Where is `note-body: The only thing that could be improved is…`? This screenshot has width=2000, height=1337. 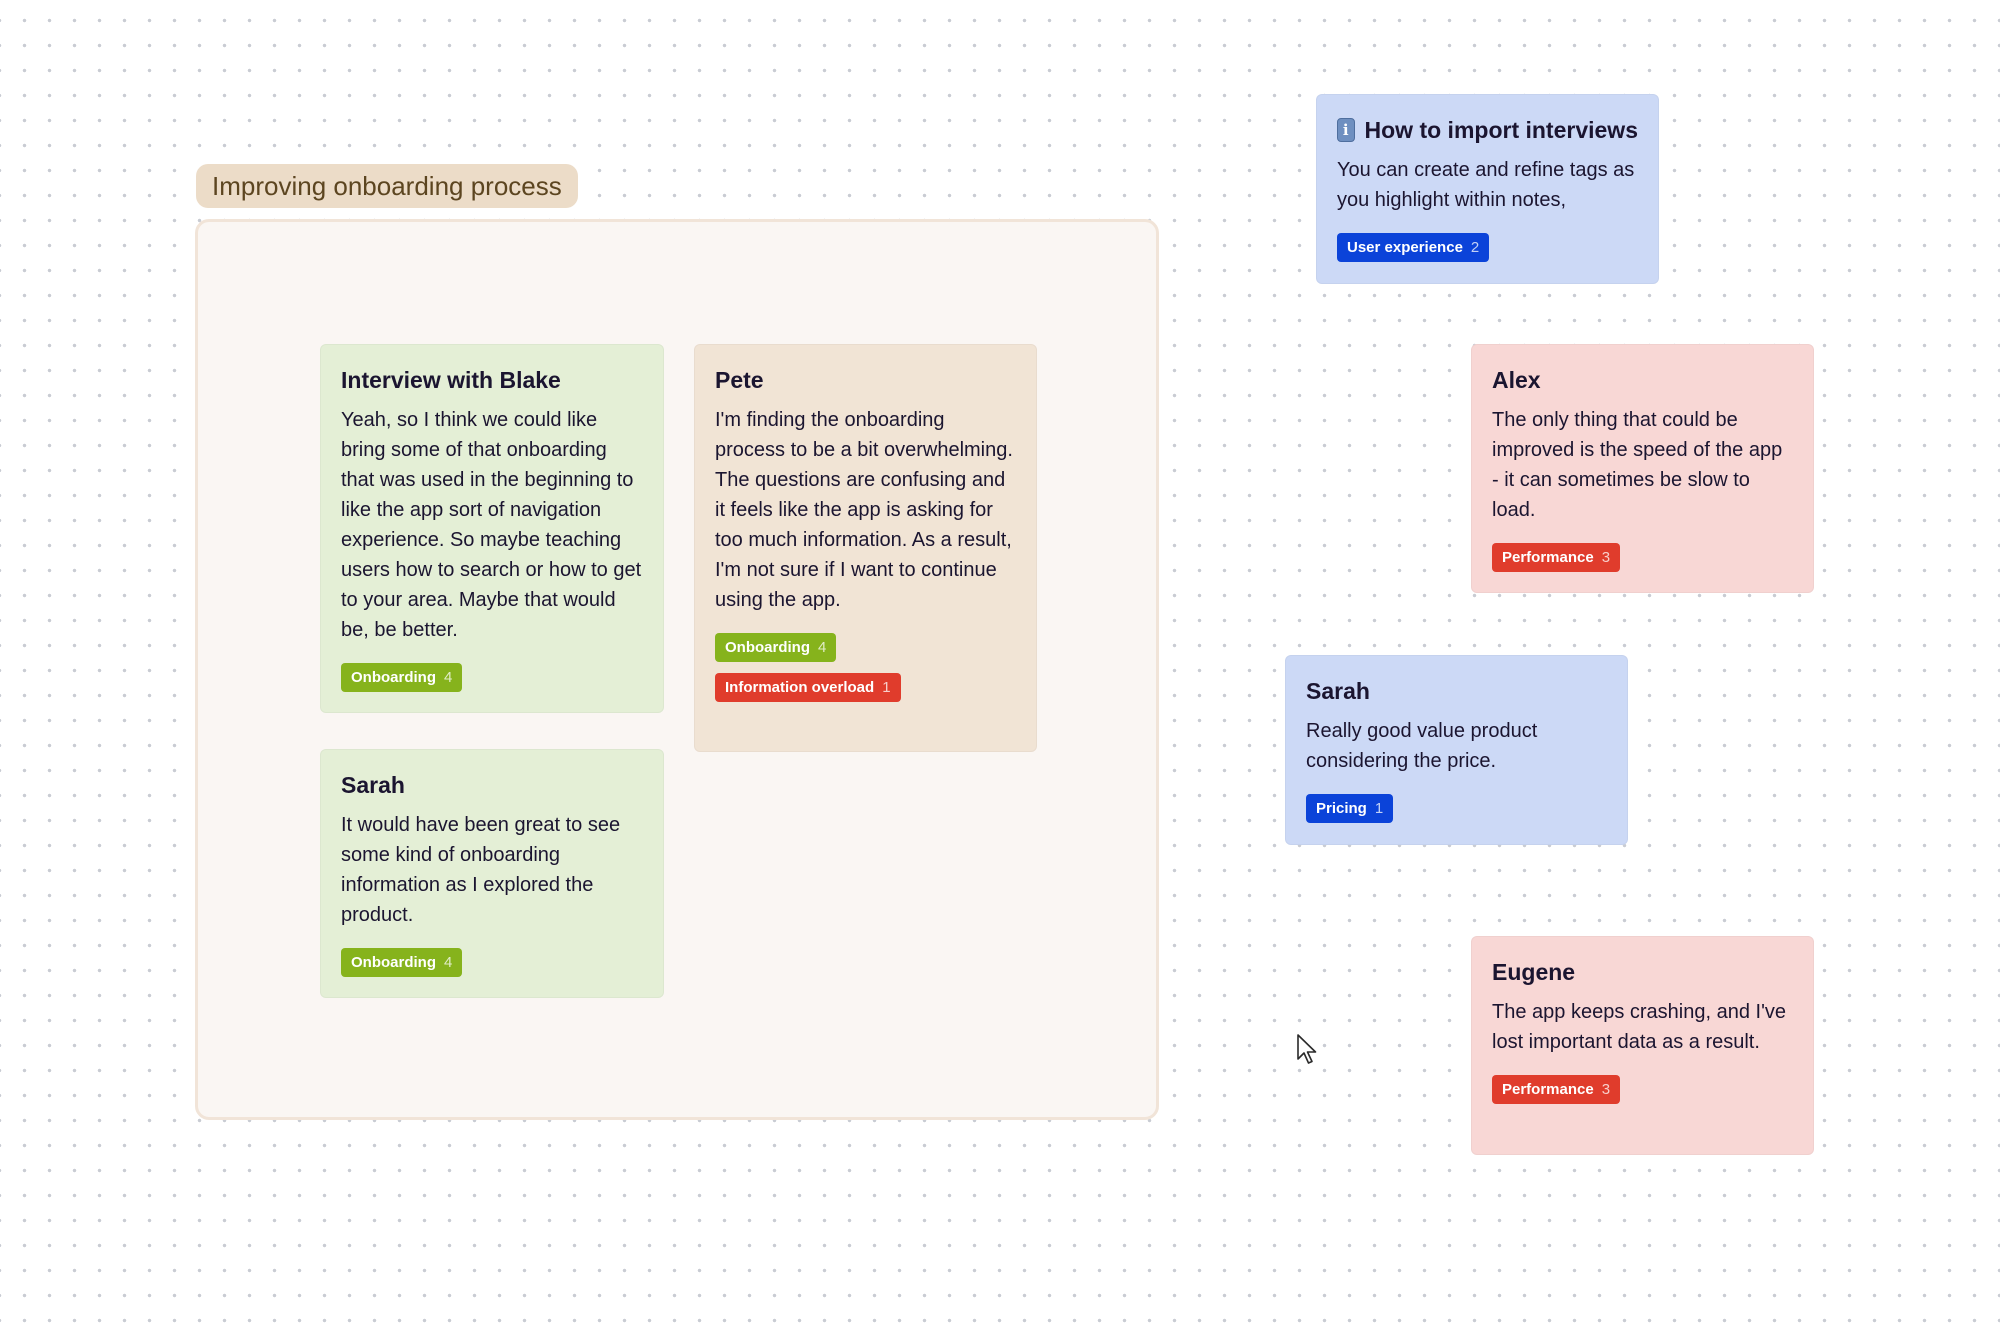 note-body: The only thing that could be improved is… is located at coordinates (1637, 465).